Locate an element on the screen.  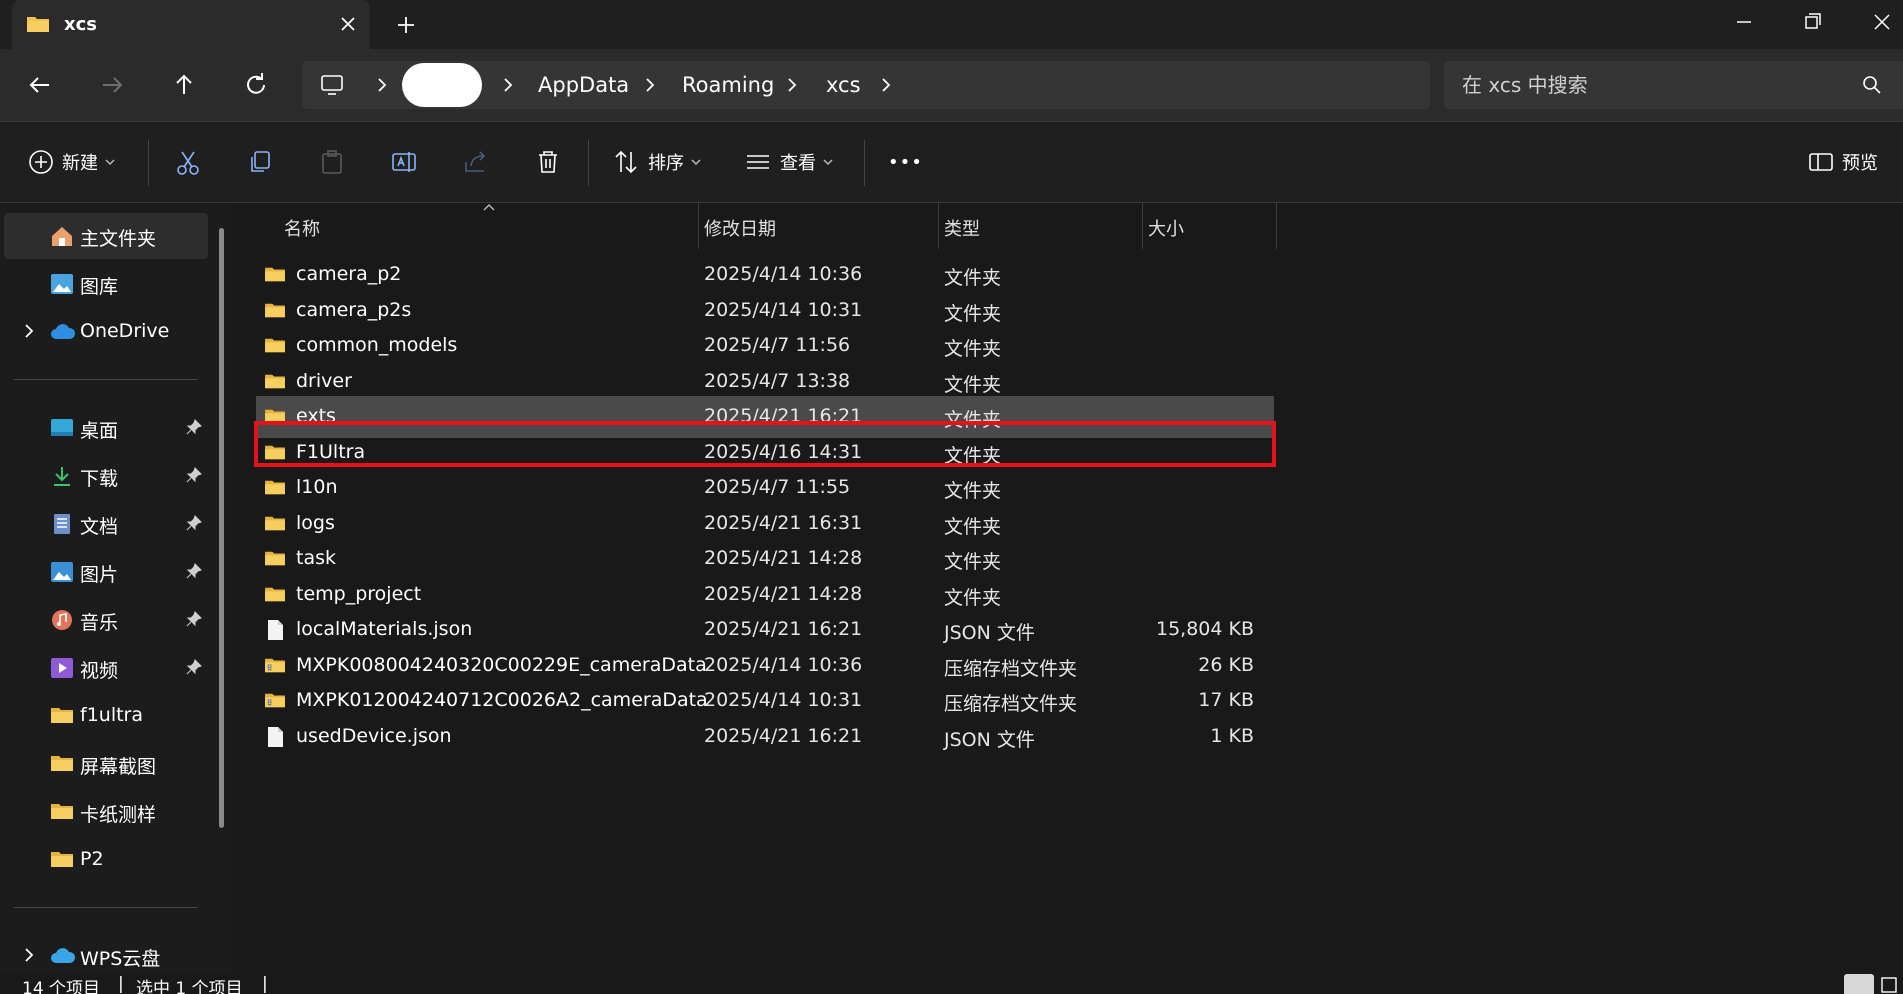
sidebar-item-desktop: 桌面 is located at coordinates (106, 428).